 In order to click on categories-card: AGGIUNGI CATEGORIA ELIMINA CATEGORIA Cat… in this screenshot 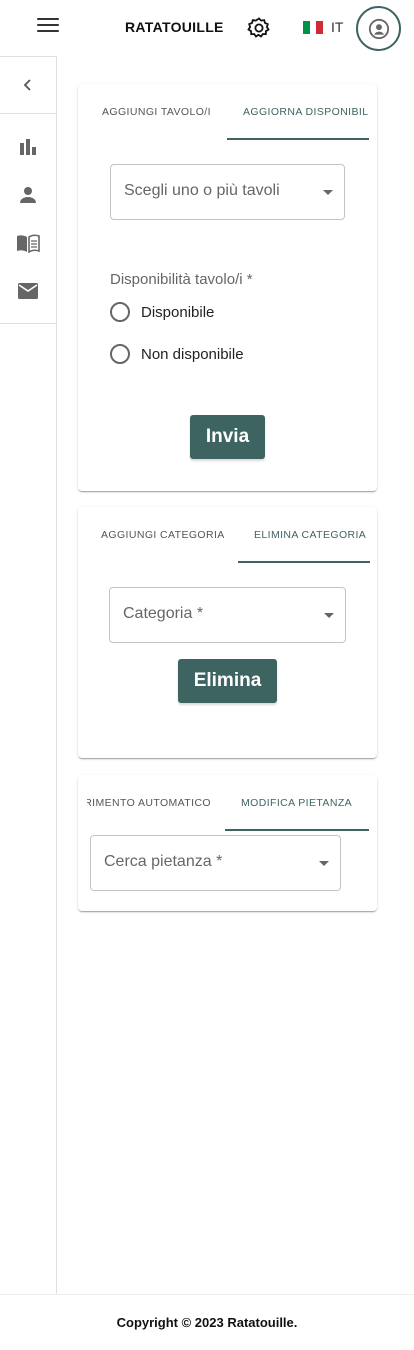, I will do `click(227, 632)`.